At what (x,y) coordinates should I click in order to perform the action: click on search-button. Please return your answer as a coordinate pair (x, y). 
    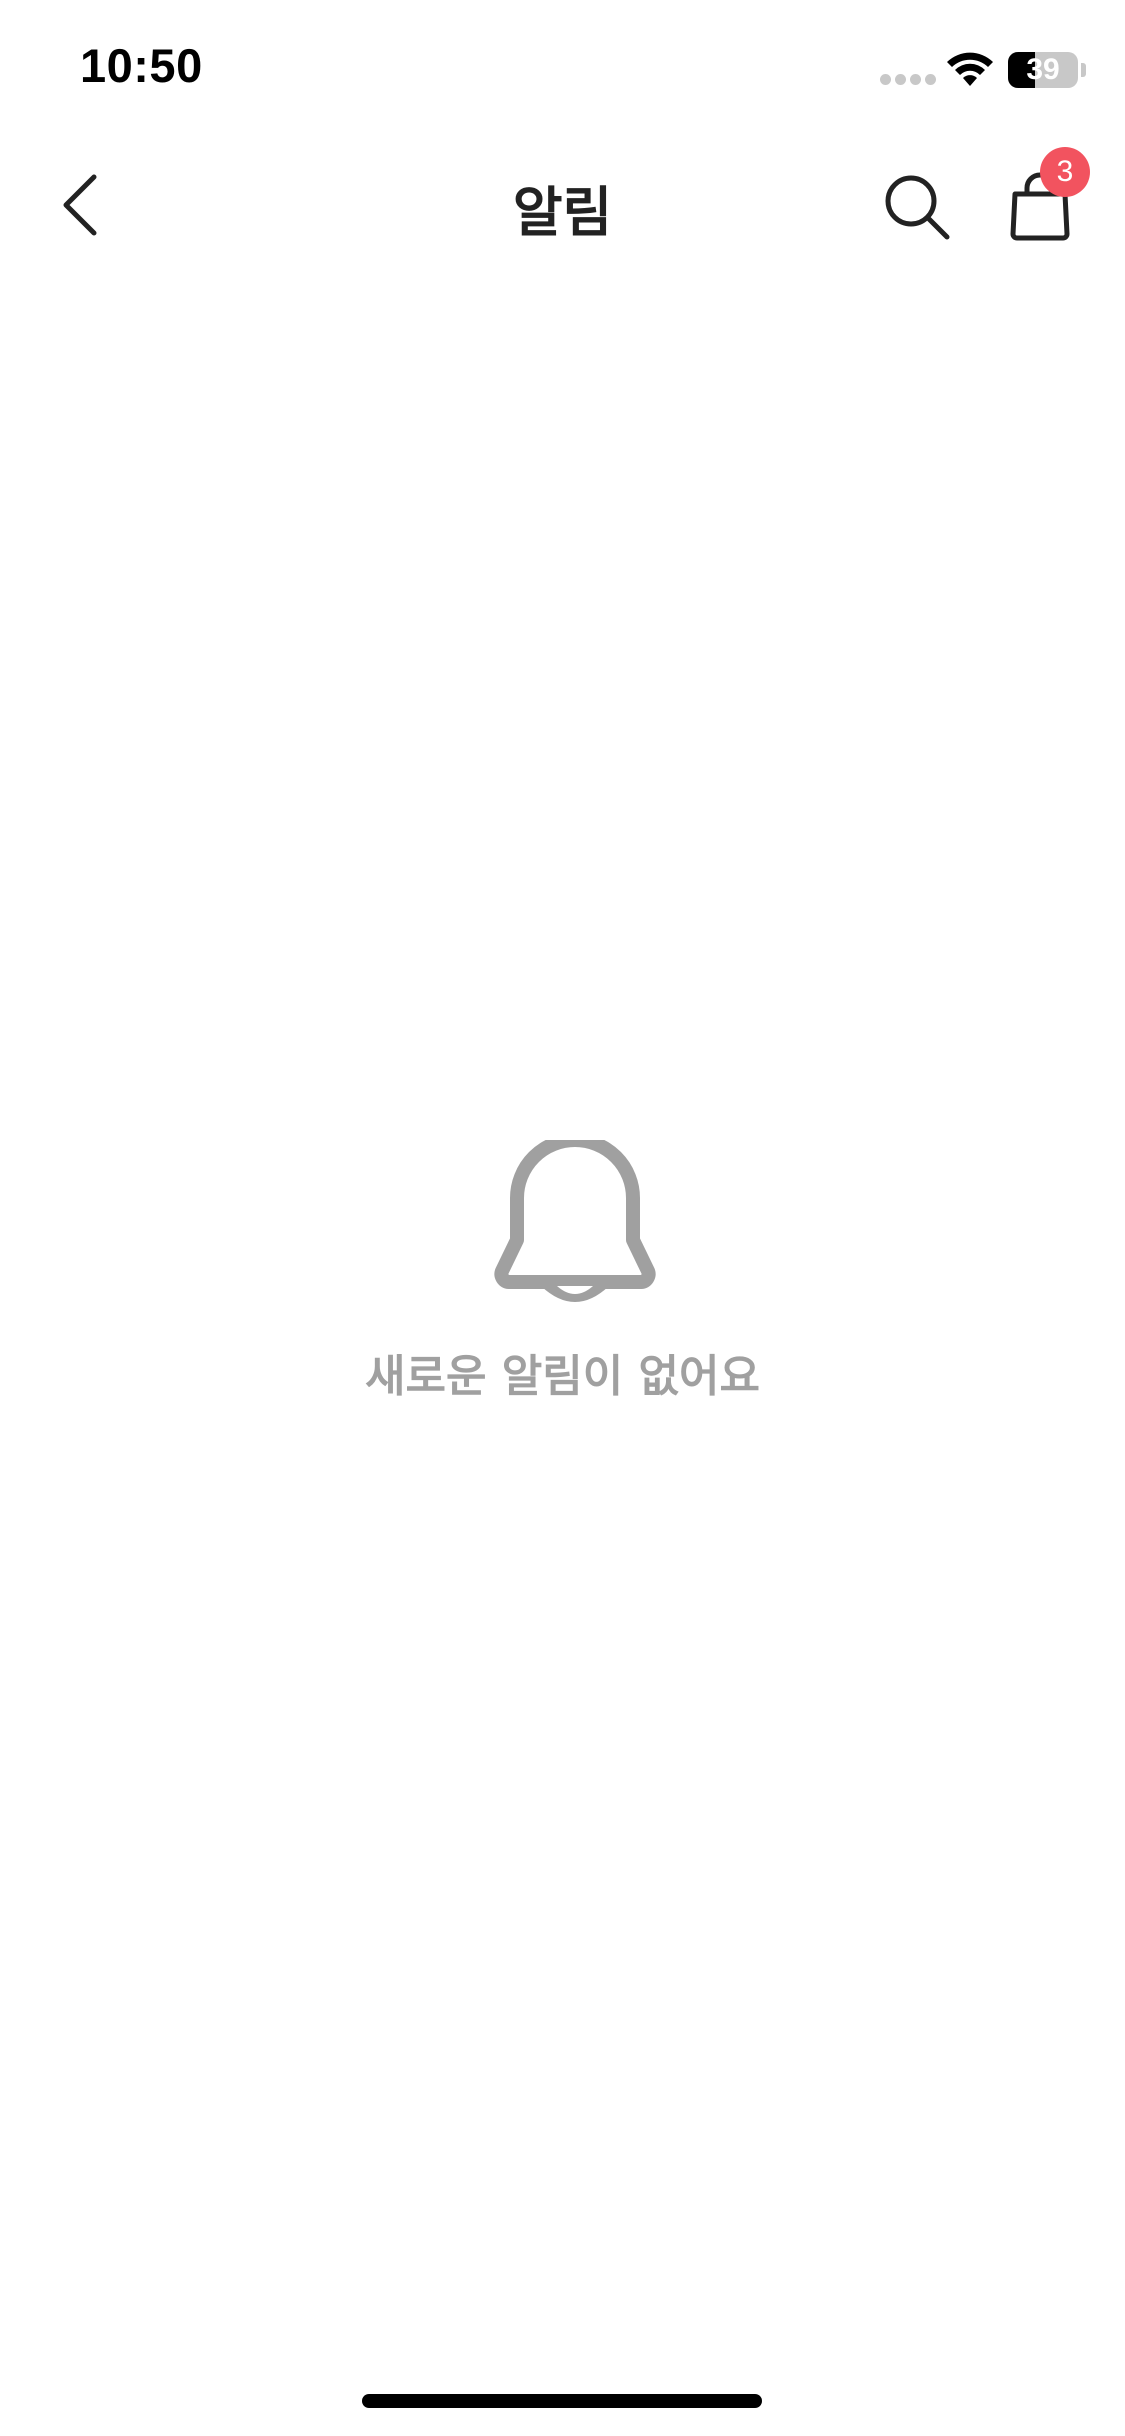
    Looking at the image, I should click on (917, 207).